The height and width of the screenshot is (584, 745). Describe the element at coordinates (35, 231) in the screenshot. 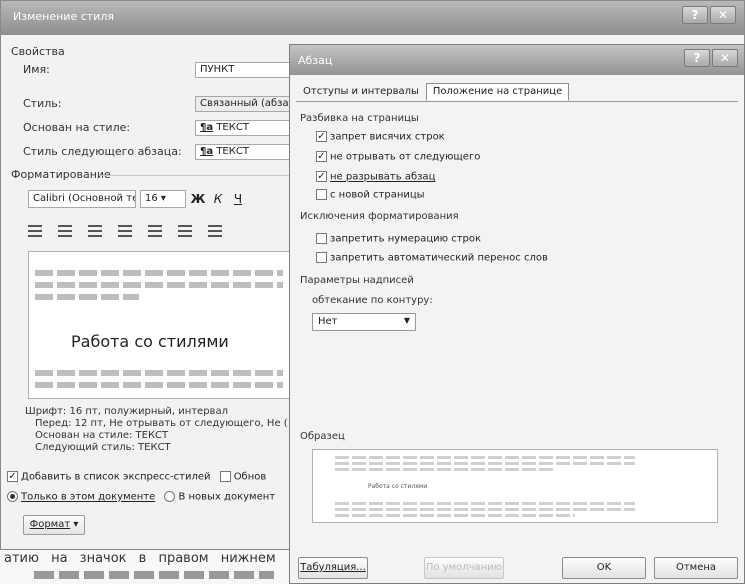

I see `align-left-icon` at that location.